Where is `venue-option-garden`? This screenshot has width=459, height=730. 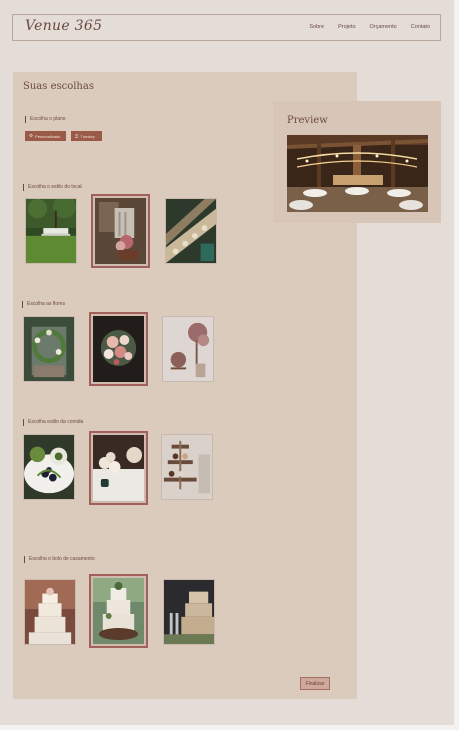 venue-option-garden is located at coordinates (51, 231).